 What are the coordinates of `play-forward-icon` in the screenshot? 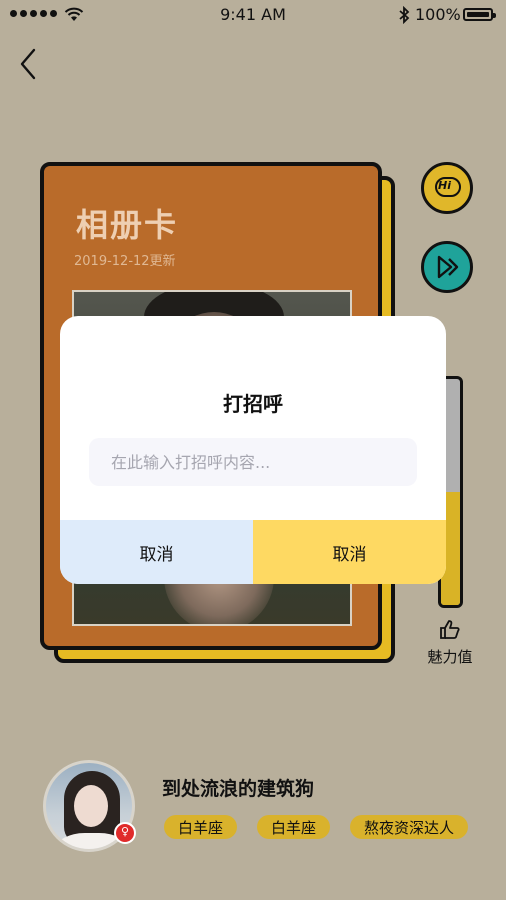 It's located at (448, 267).